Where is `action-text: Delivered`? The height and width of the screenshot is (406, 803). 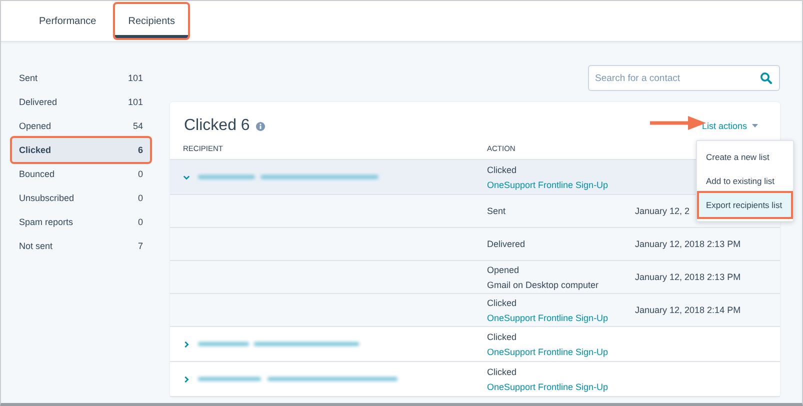
action-text: Delivered is located at coordinates (506, 244).